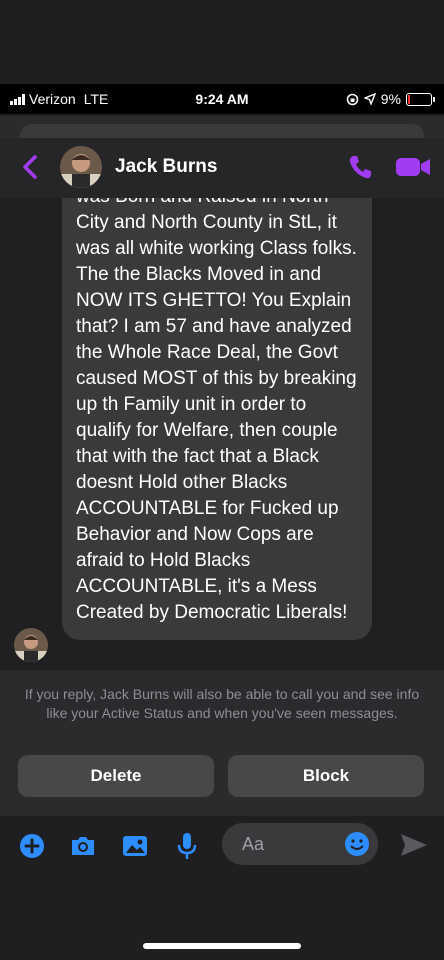 This screenshot has height=960, width=444. I want to click on battery-percent: 9%, so click(390, 99).